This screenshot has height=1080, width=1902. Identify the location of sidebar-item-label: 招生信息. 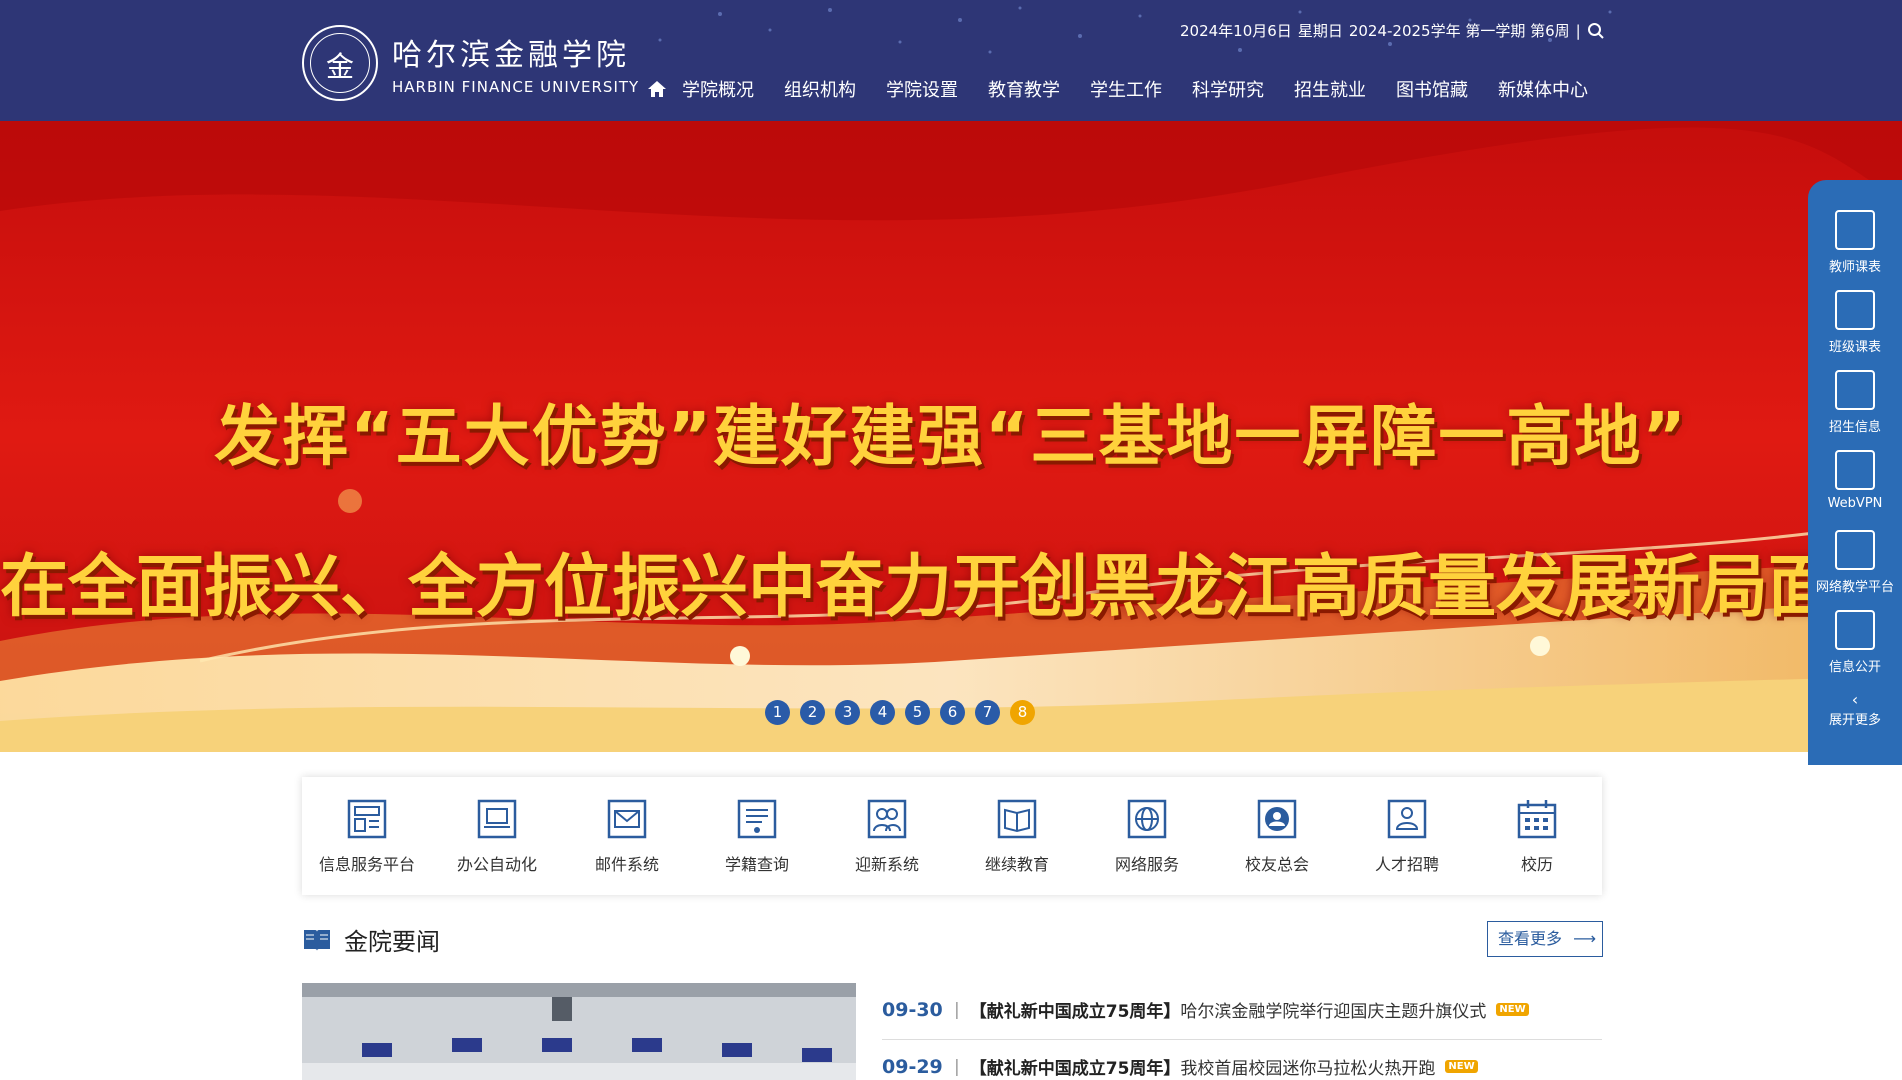
(1854, 427).